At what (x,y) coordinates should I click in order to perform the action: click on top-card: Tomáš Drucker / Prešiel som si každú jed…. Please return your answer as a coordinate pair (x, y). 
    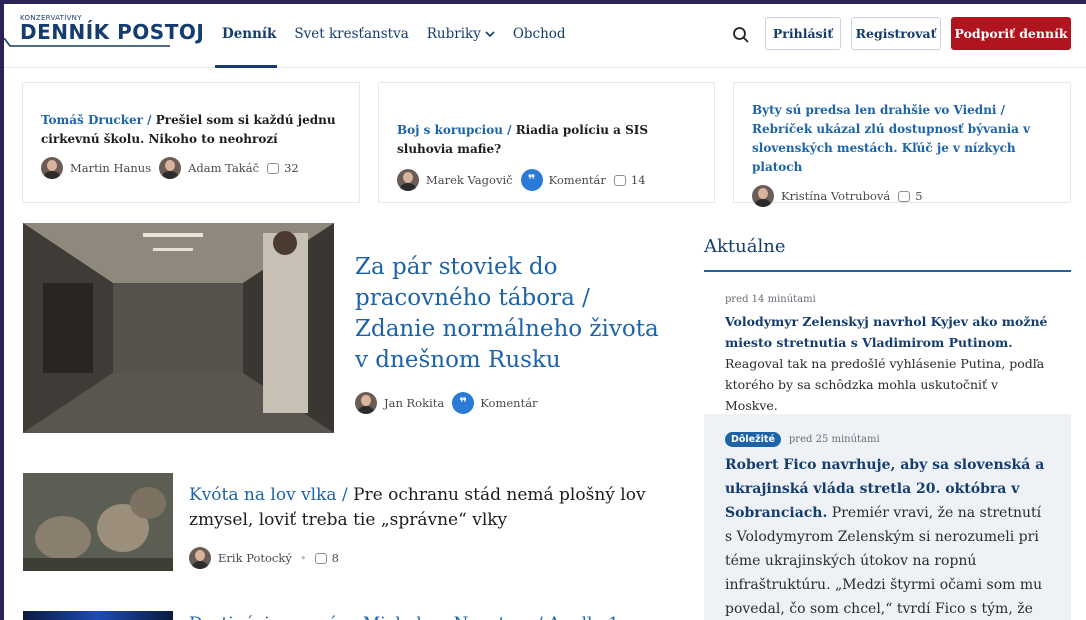
    Looking at the image, I should click on (191, 142).